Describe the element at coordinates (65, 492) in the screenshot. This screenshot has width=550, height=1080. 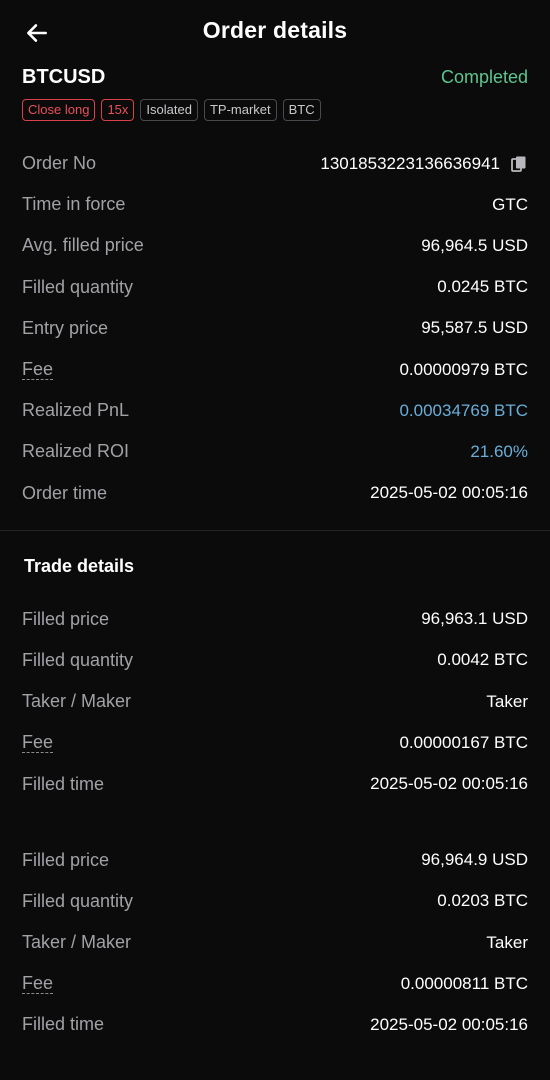
I see `order-time-label: Order time` at that location.